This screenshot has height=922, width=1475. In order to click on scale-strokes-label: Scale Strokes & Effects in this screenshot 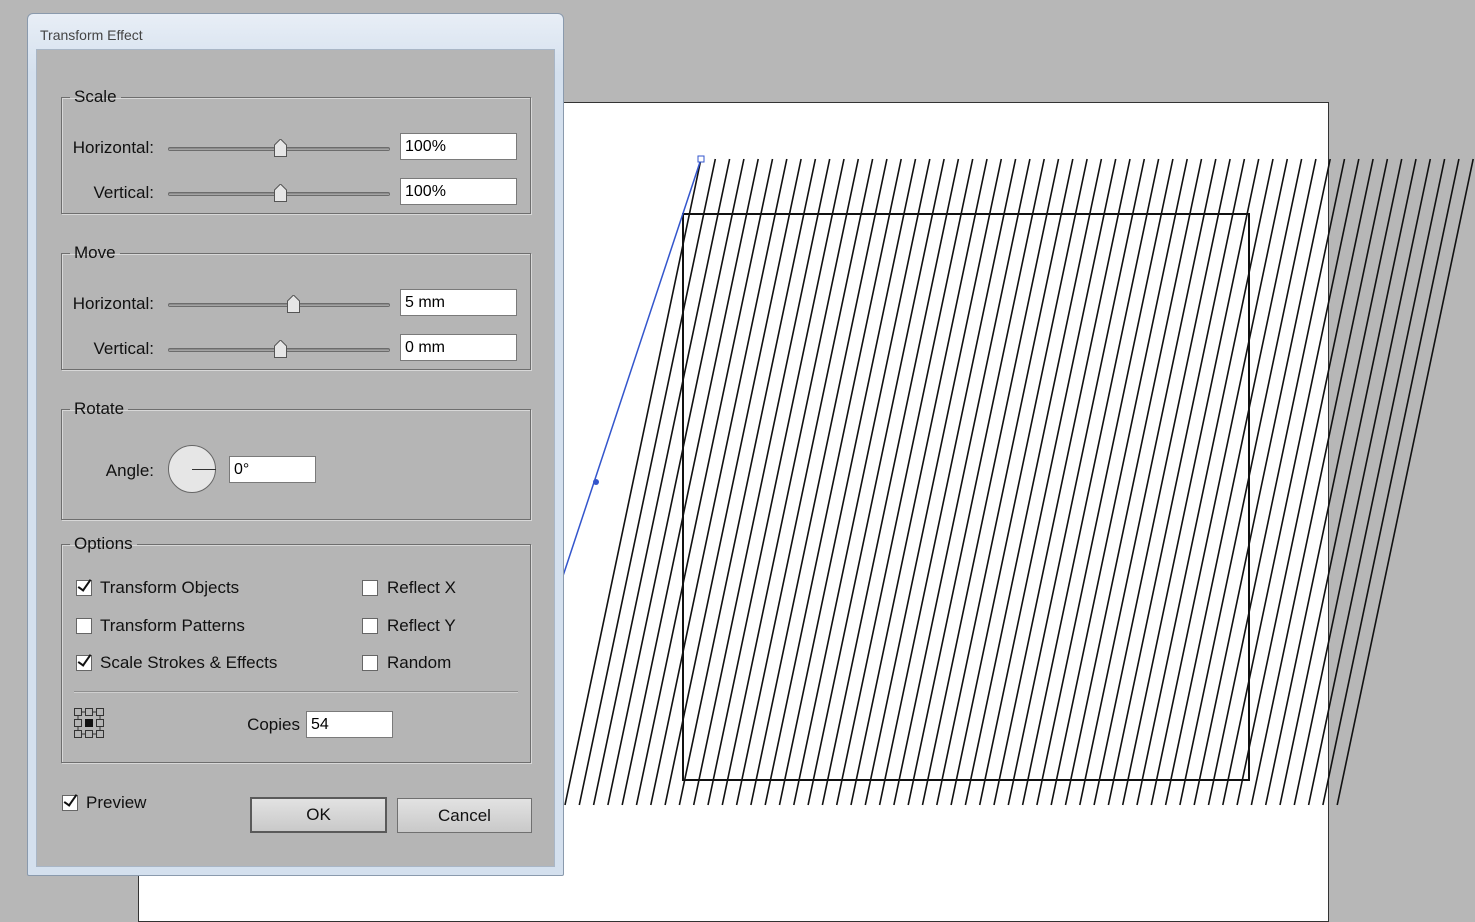, I will do `click(189, 662)`.